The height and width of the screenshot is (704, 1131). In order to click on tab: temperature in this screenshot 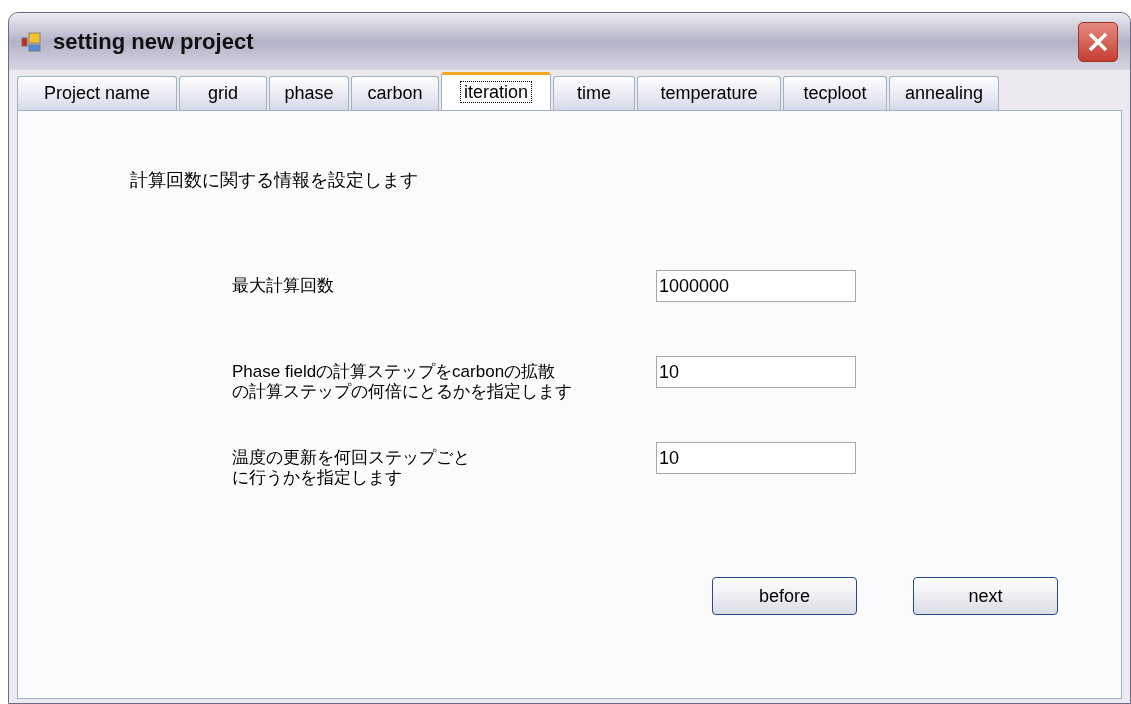, I will do `click(709, 93)`.